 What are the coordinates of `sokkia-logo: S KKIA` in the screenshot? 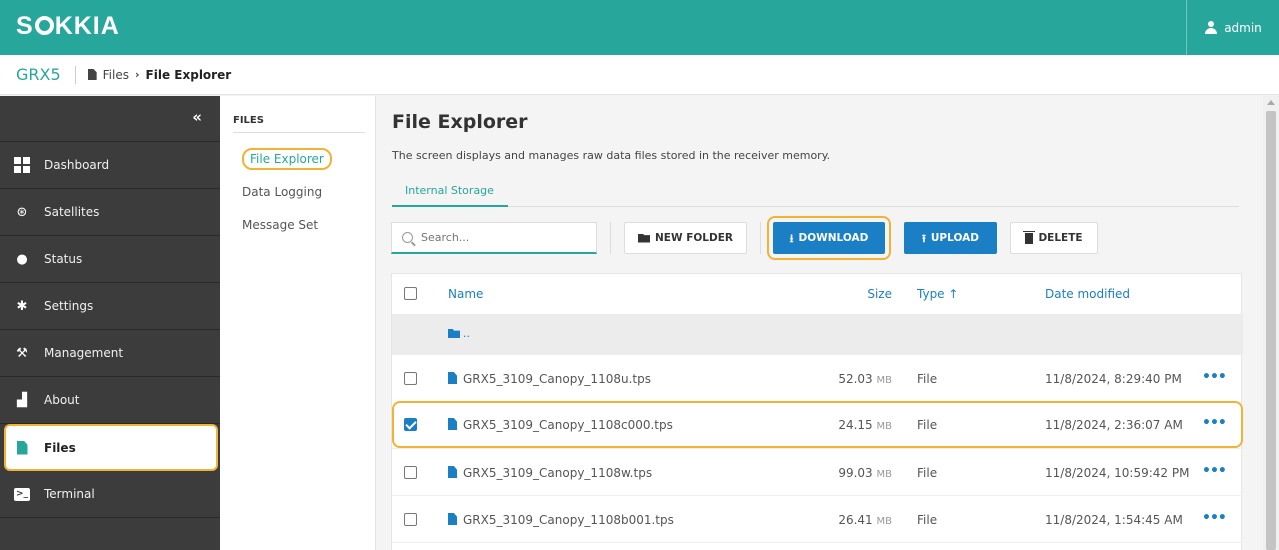 It's located at (68, 26).